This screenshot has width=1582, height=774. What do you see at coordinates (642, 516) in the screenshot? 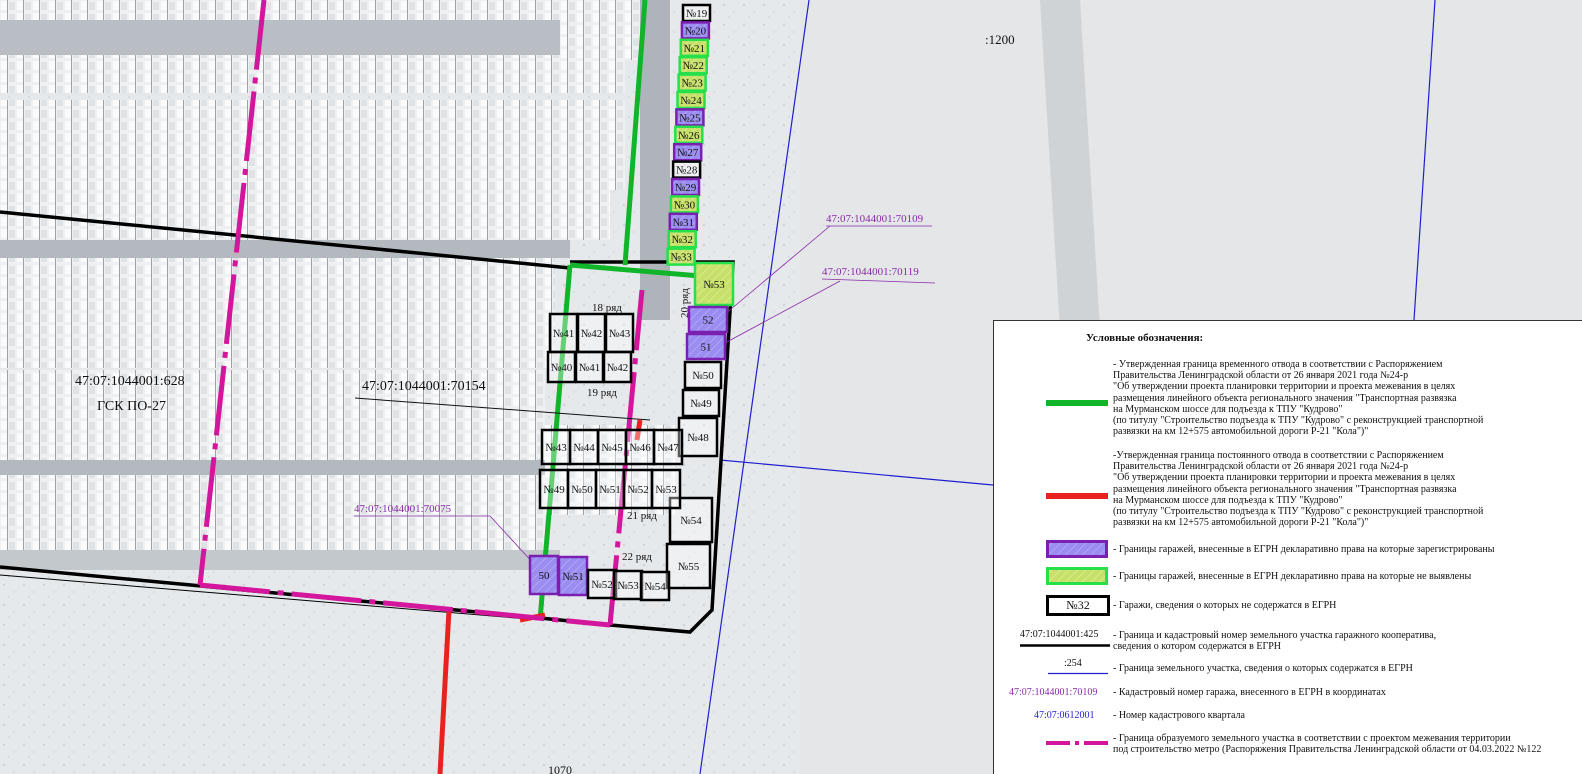
I see `row-21-label: 21 ряд` at bounding box center [642, 516].